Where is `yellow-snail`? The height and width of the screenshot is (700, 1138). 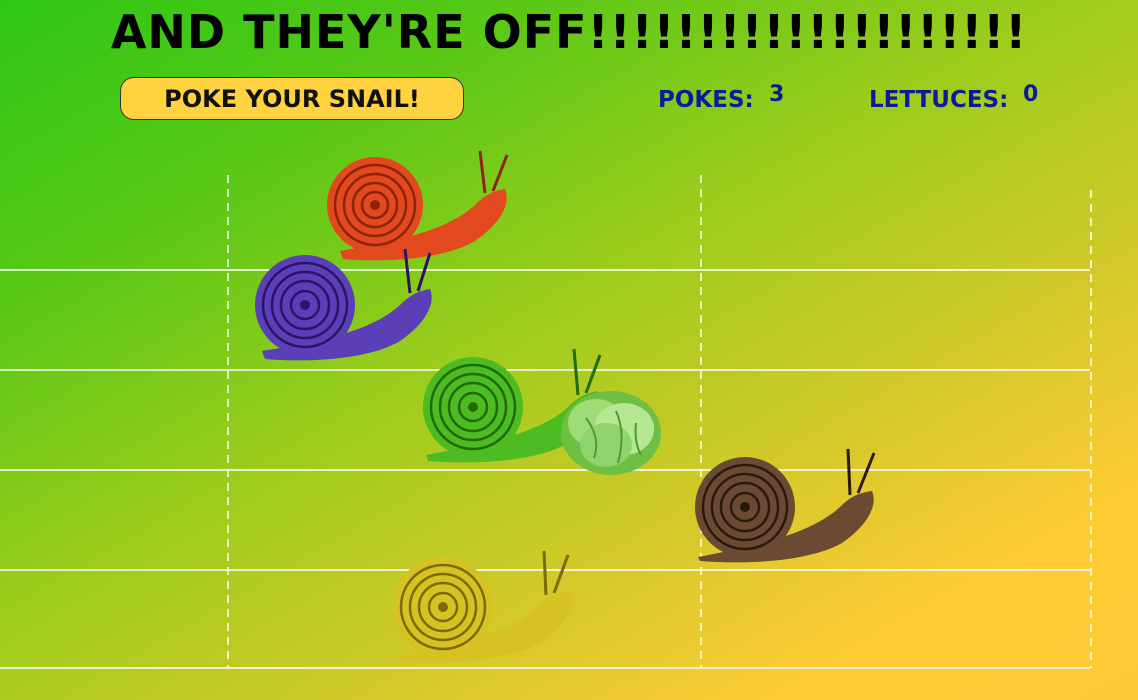 yellow-snail is located at coordinates (483, 606).